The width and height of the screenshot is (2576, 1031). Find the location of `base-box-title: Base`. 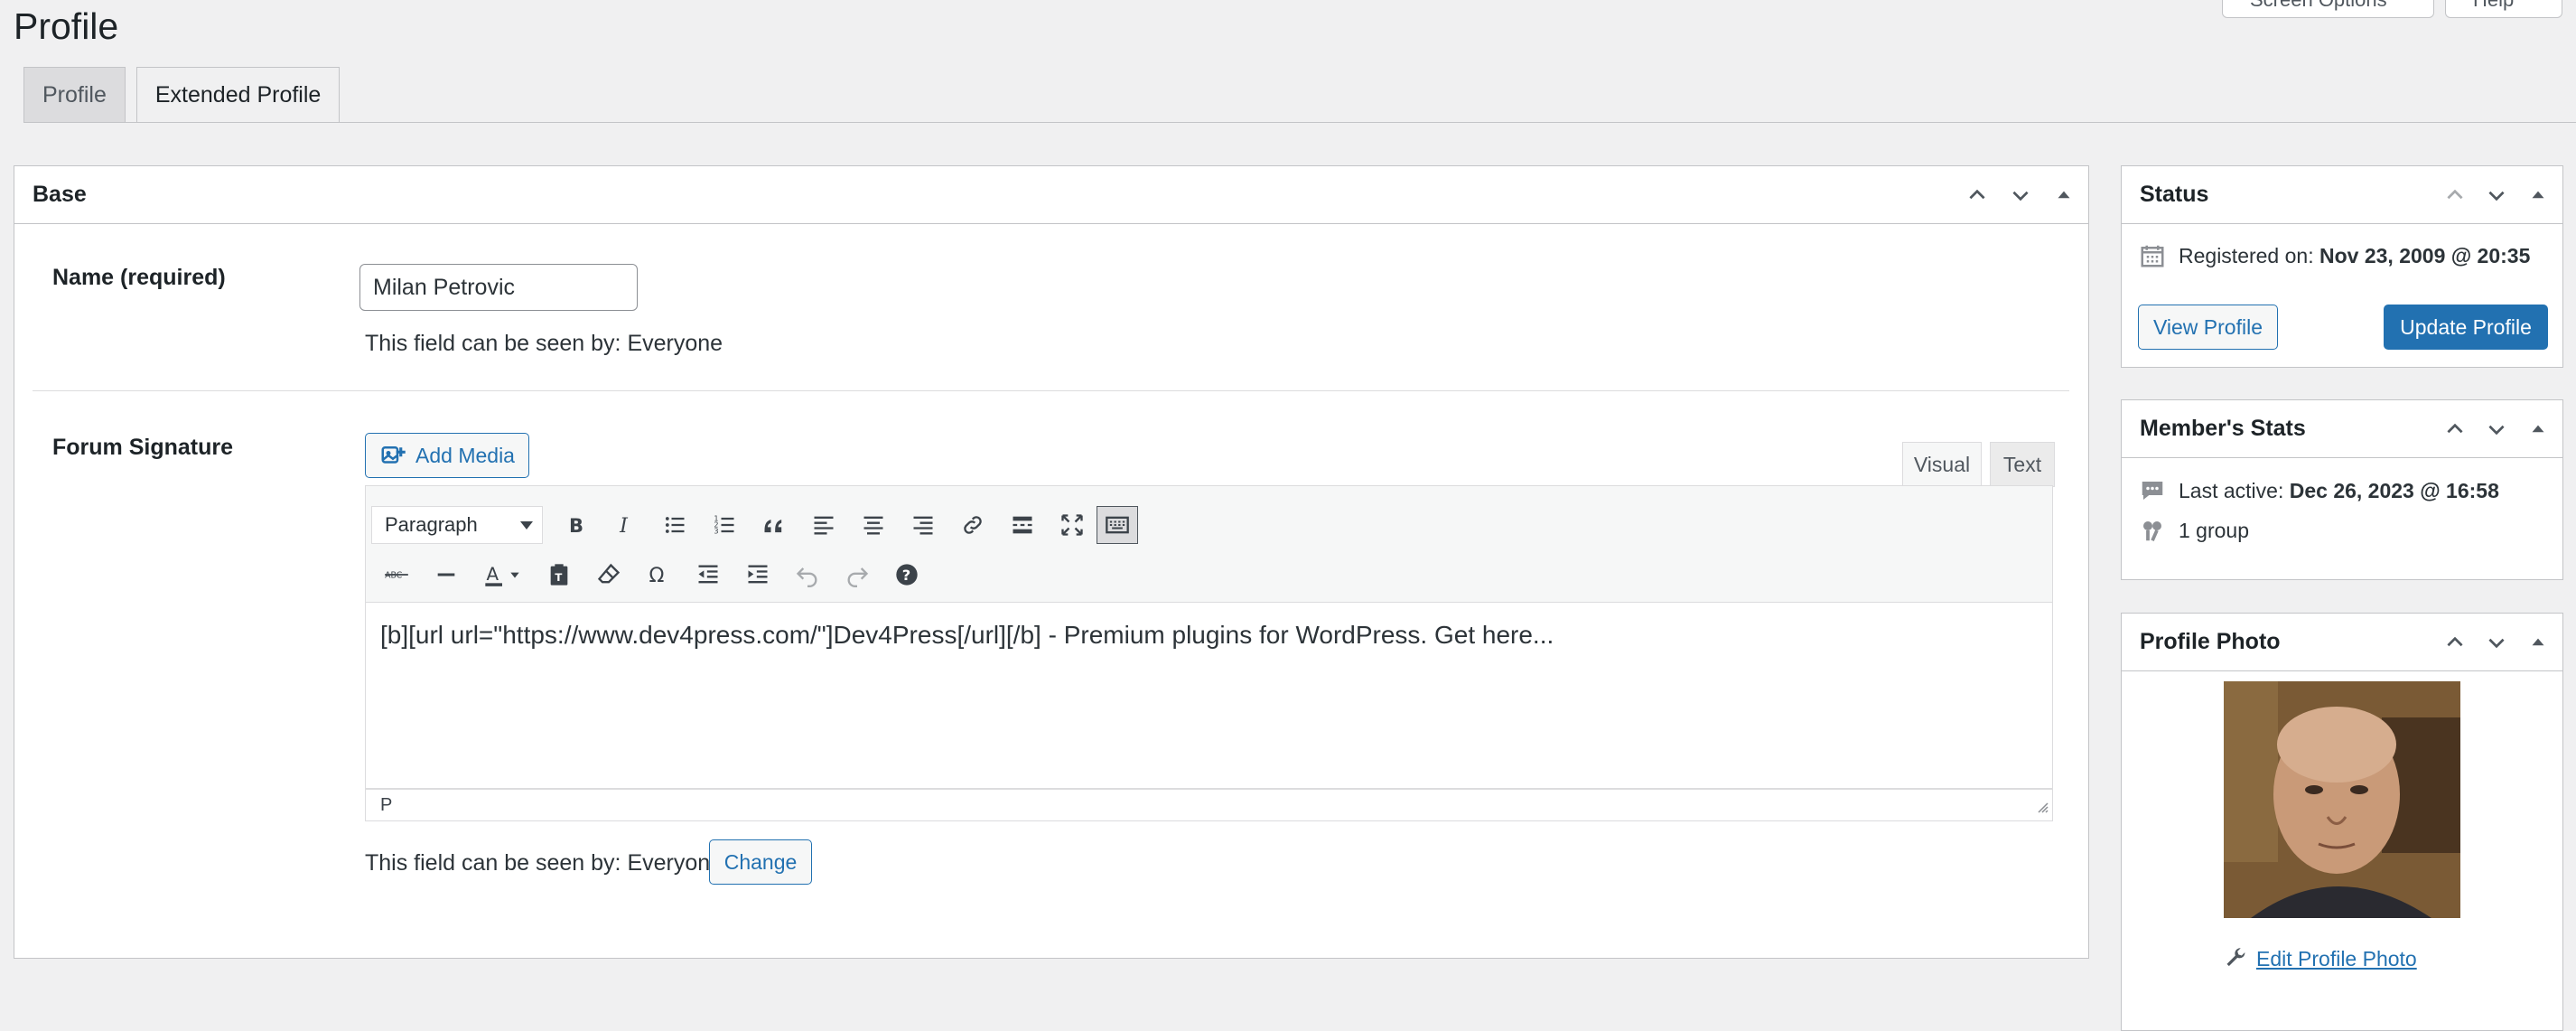

base-box-title: Base is located at coordinates (60, 194).